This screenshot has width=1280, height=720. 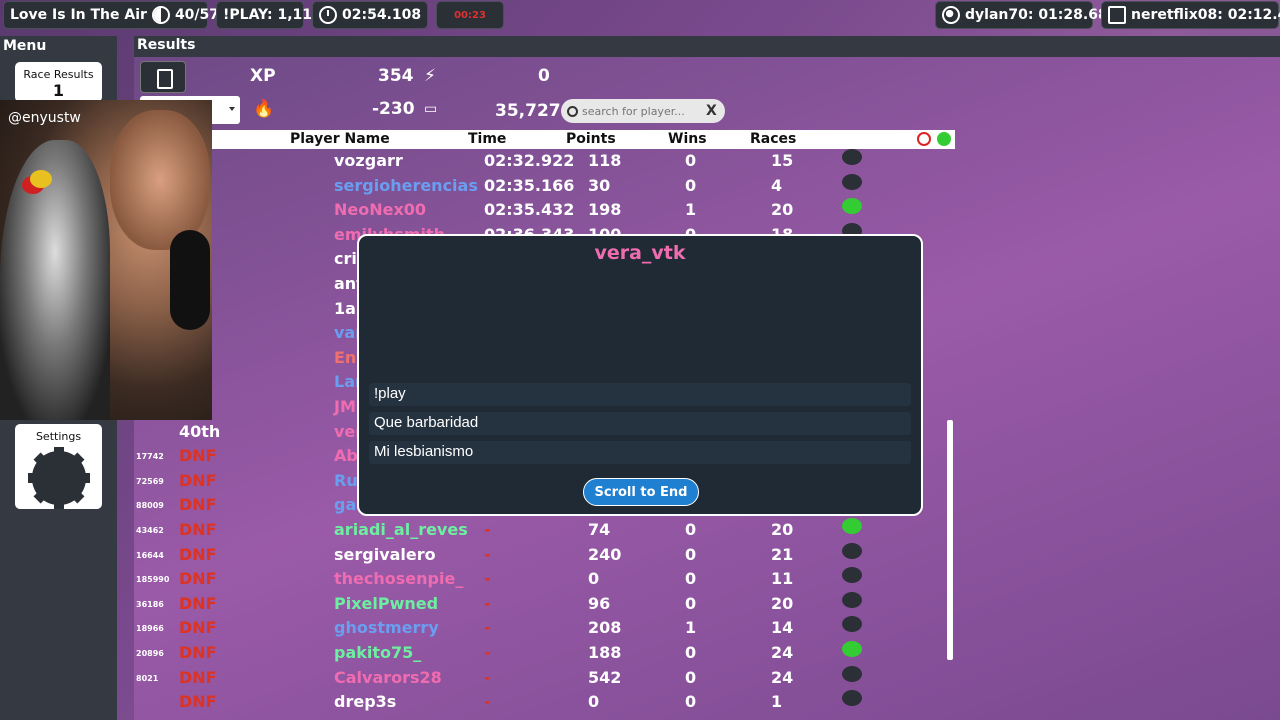 I want to click on trophy-icon, so click(x=1117, y=15).